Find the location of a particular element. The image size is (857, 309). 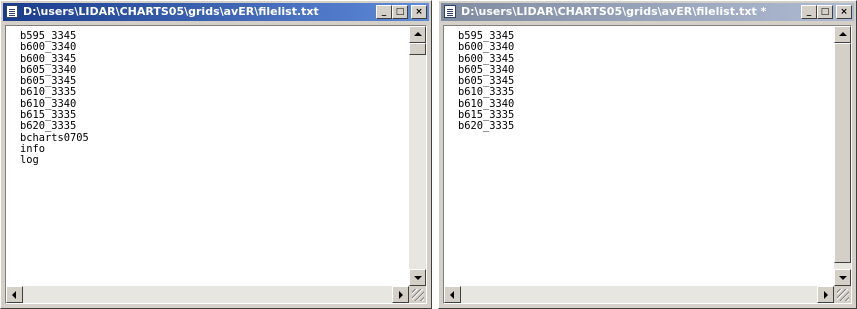

text-line: log is located at coordinates (29, 160).